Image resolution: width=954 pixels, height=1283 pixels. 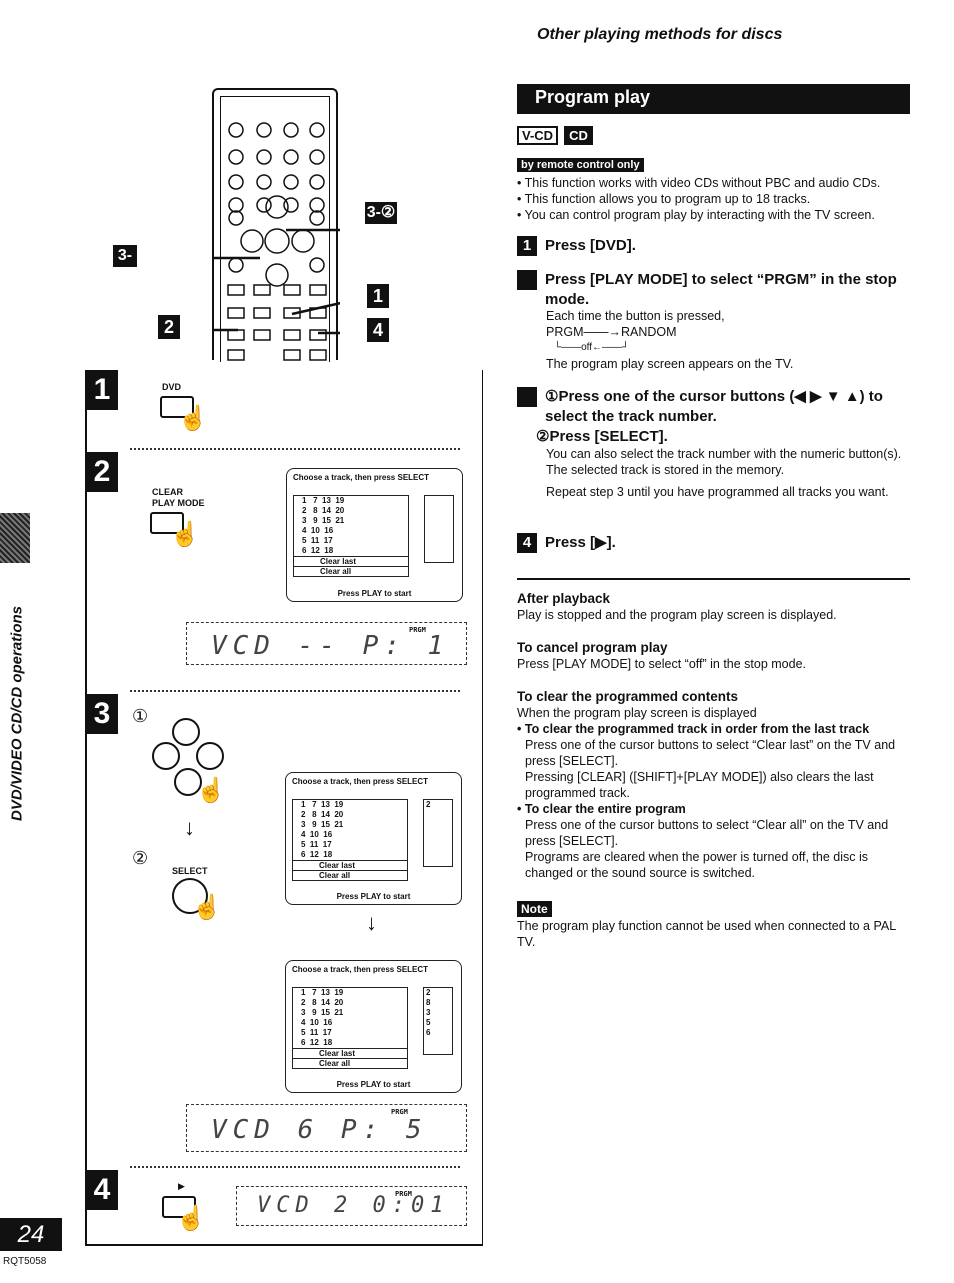 I want to click on step-1-marker: 1, so click(x=102, y=390).